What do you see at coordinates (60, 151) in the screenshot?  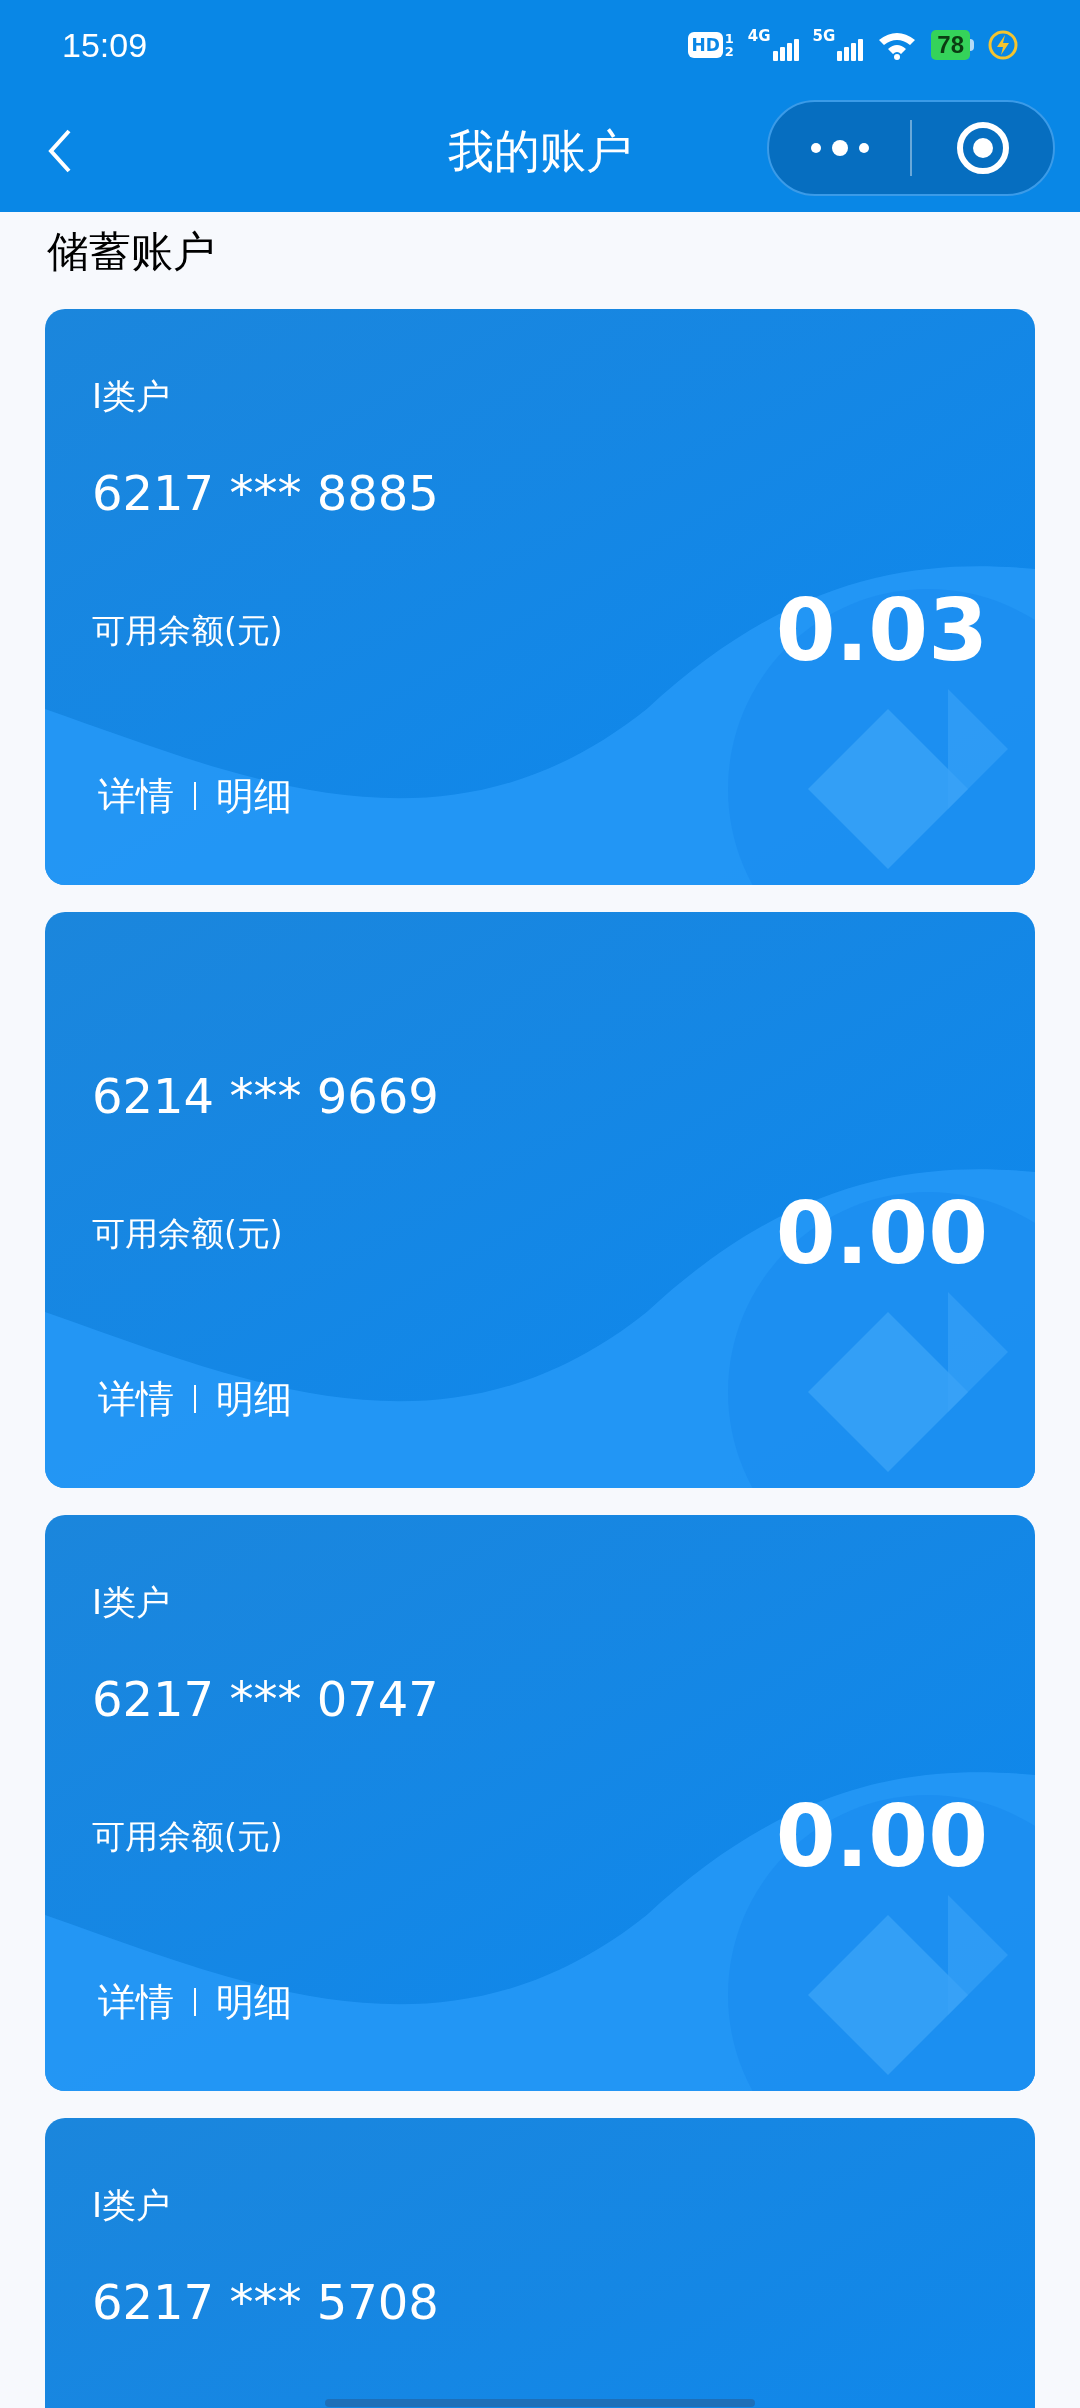 I see `back-icon` at bounding box center [60, 151].